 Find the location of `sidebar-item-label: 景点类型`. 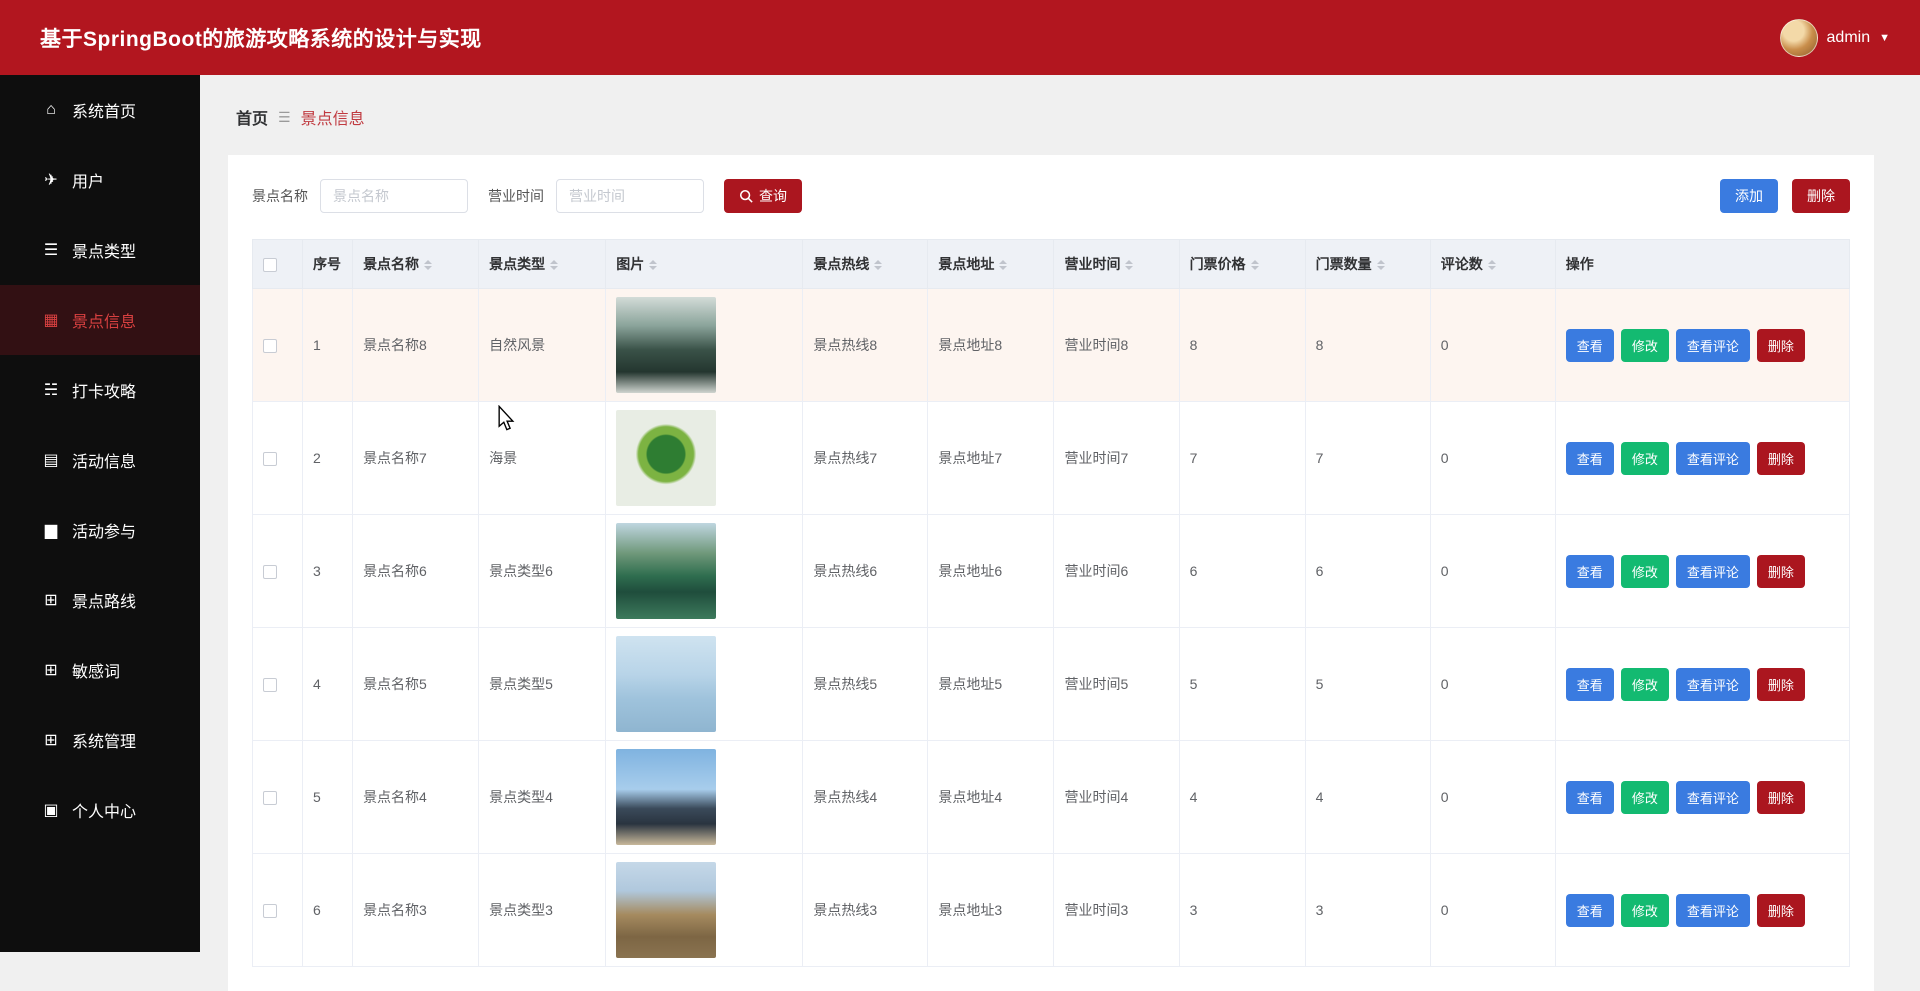

sidebar-item-label: 景点类型 is located at coordinates (104, 252).